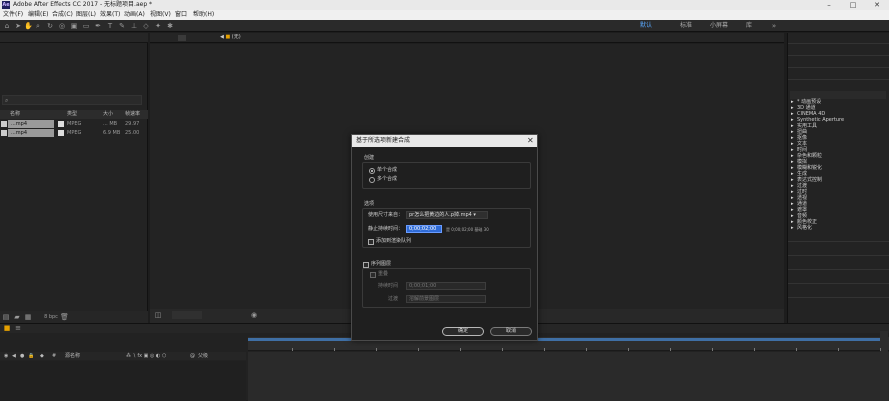  I want to click on file-size: ... MB, so click(110, 124).